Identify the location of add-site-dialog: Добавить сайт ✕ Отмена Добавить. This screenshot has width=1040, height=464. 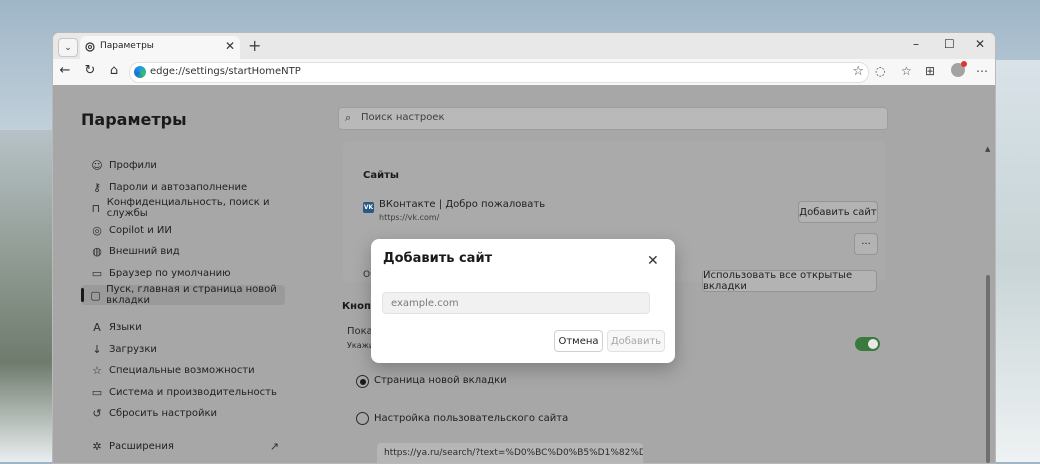
(523, 301).